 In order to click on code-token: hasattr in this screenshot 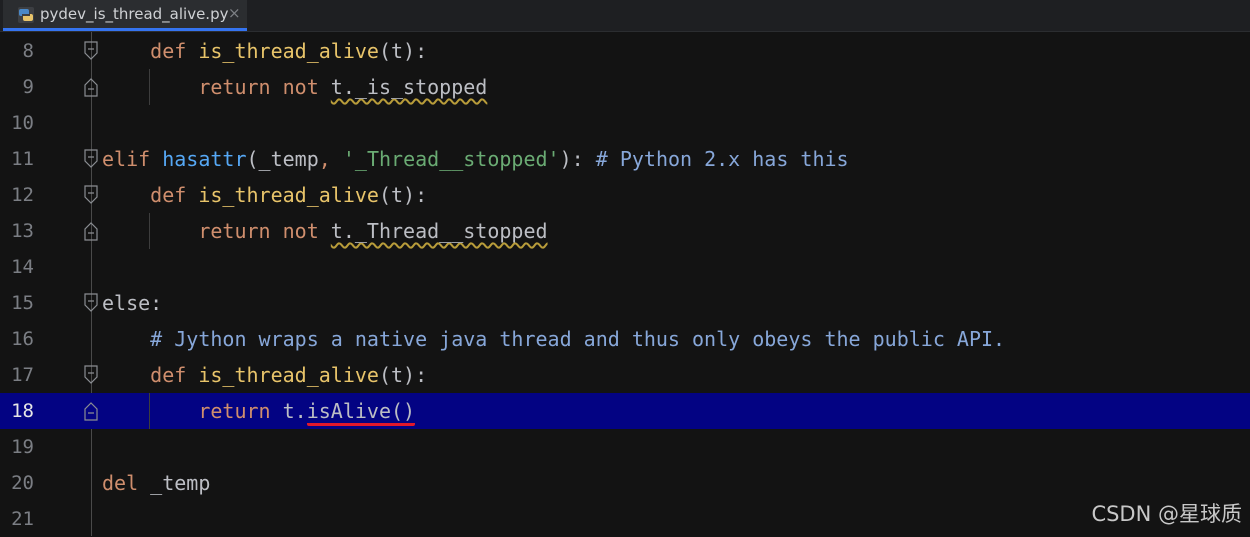, I will do `click(204, 159)`.